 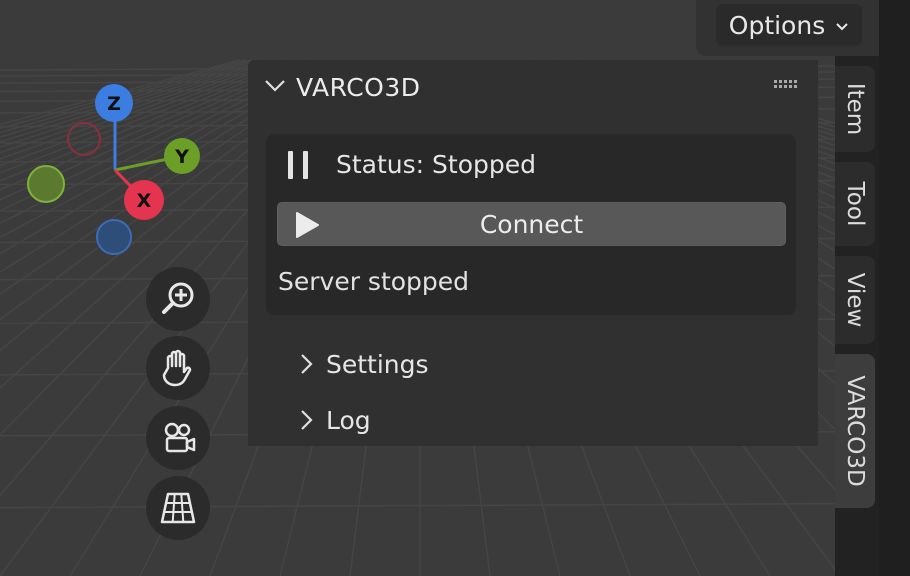 I want to click on hand-icon, so click(x=177, y=368).